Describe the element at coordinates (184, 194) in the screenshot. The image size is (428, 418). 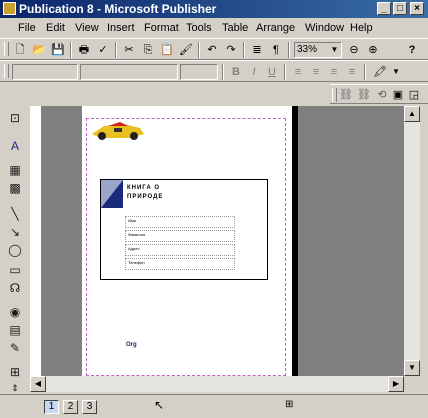
I see `heading-frame: КНИГА О ПРИРОДЕ` at that location.